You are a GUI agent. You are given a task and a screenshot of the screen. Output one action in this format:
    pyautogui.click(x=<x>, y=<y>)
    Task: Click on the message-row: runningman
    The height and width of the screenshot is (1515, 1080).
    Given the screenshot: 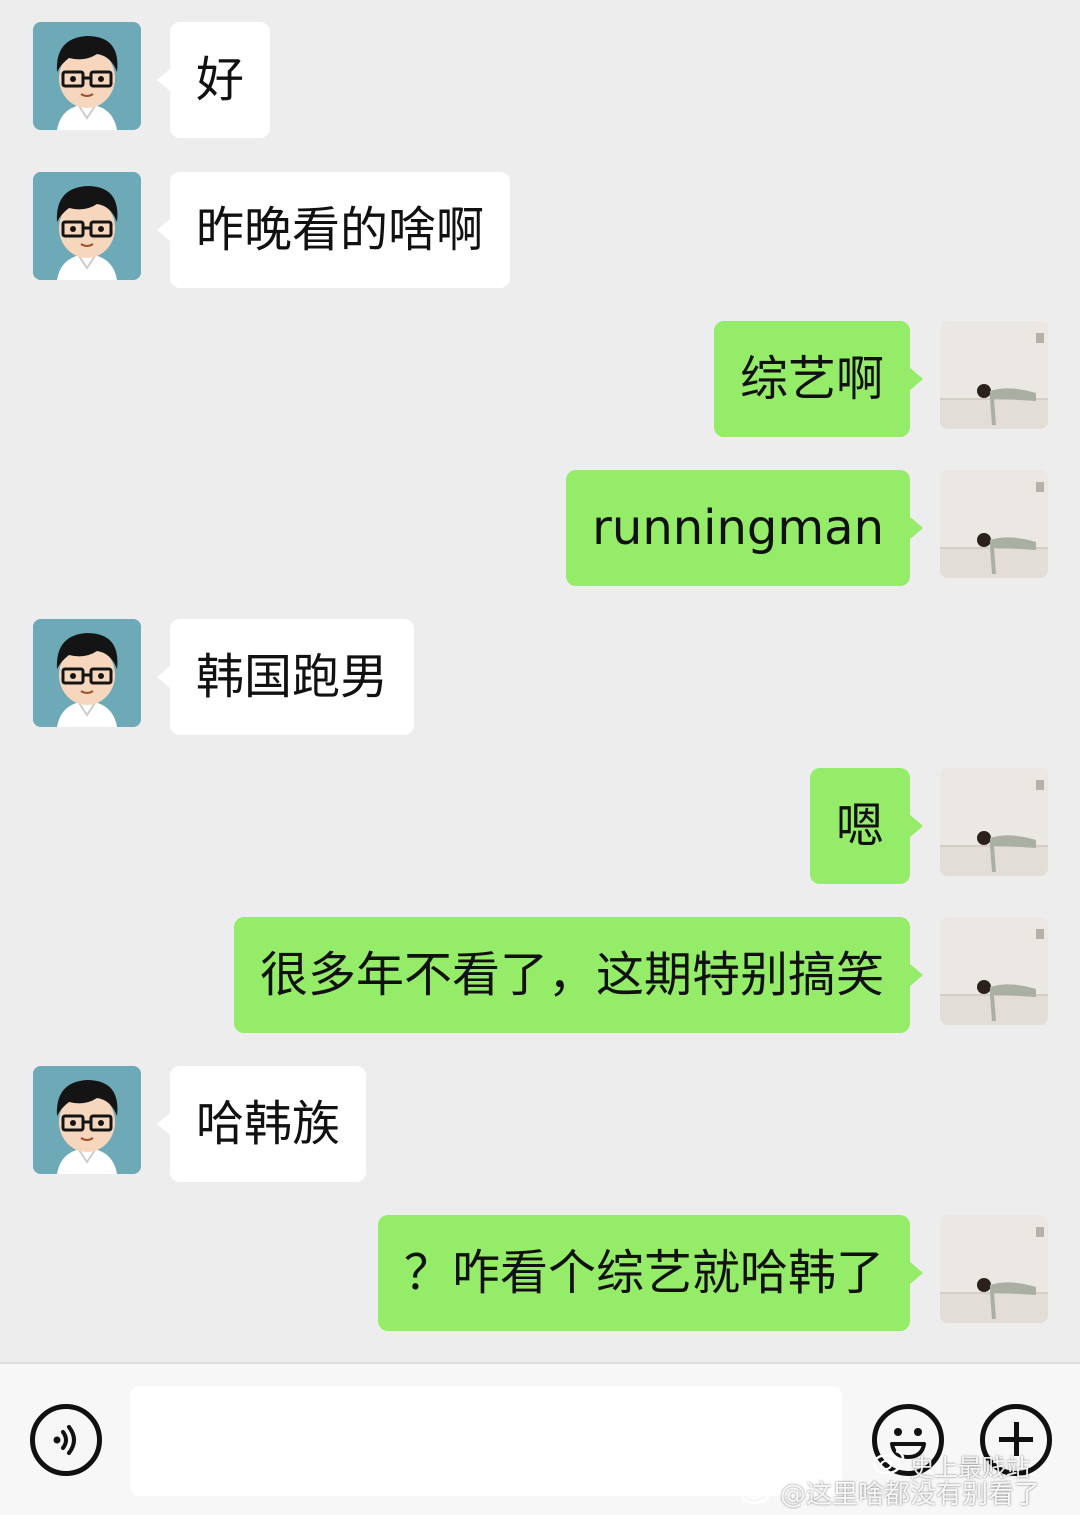 What is the action you would take?
    pyautogui.click(x=540, y=529)
    